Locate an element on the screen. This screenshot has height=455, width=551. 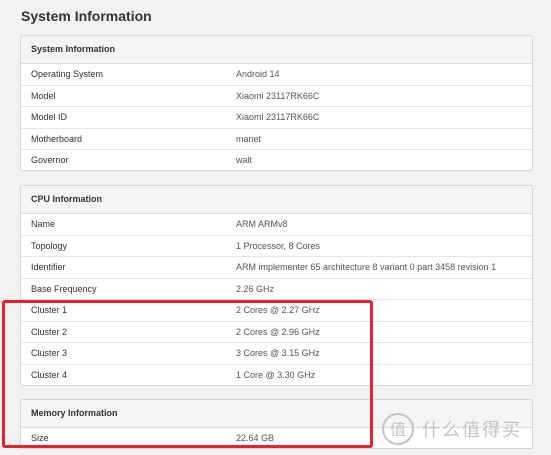
row-value: walt is located at coordinates (244, 160).